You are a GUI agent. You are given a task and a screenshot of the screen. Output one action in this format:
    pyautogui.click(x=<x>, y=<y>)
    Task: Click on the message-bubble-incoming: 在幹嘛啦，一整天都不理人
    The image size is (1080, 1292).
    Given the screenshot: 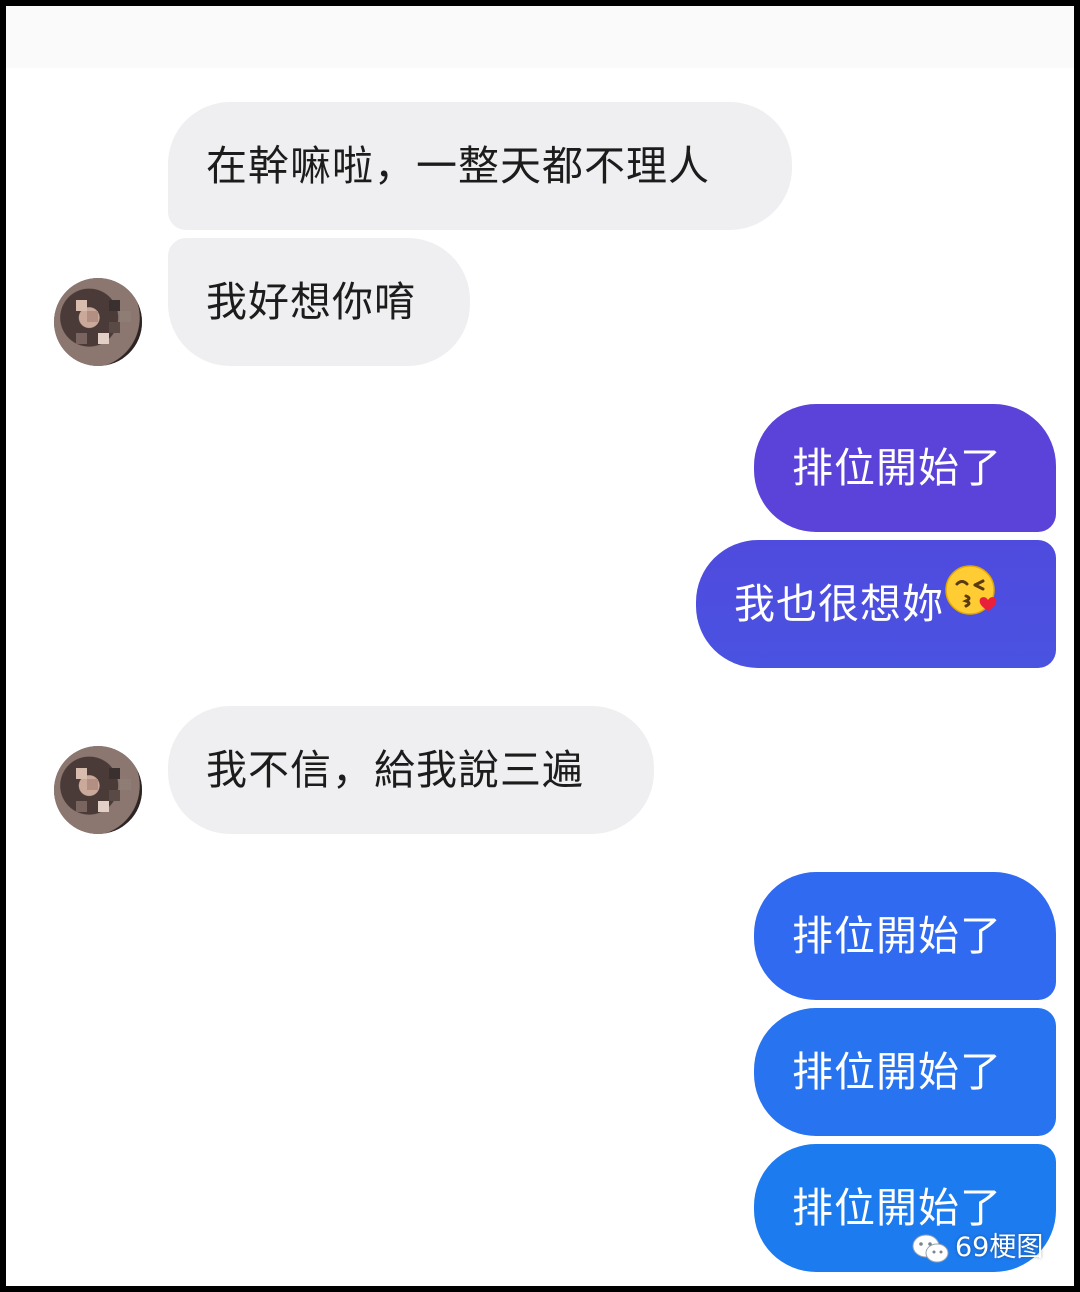 What is the action you would take?
    pyautogui.click(x=480, y=166)
    